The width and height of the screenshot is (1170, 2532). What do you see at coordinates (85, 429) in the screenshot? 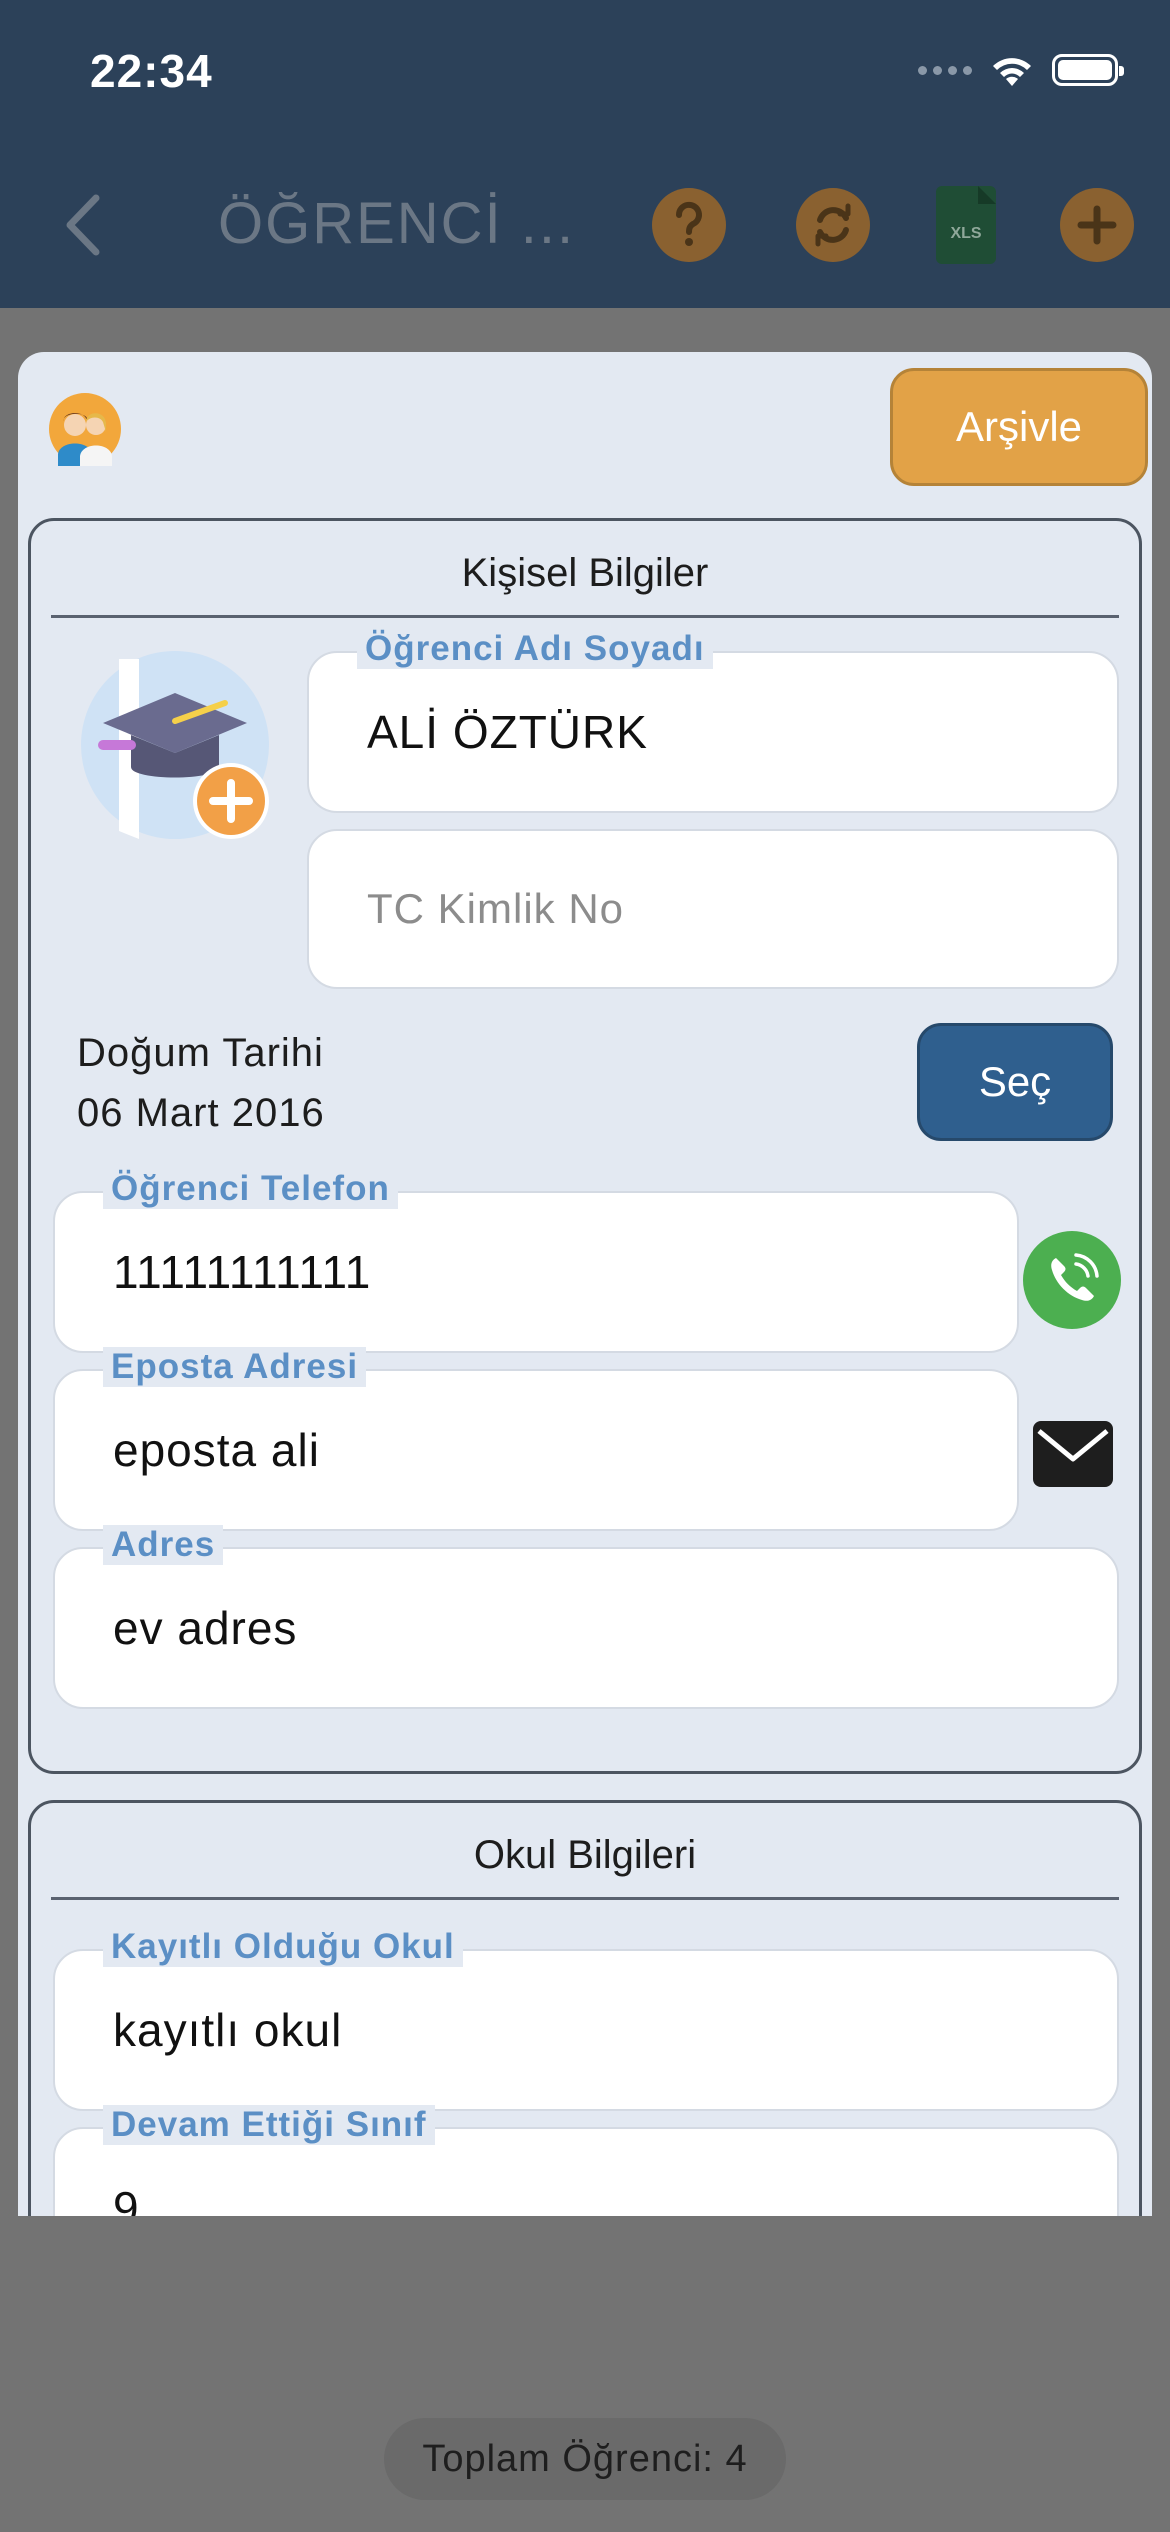
I see `students-avatar-icon` at bounding box center [85, 429].